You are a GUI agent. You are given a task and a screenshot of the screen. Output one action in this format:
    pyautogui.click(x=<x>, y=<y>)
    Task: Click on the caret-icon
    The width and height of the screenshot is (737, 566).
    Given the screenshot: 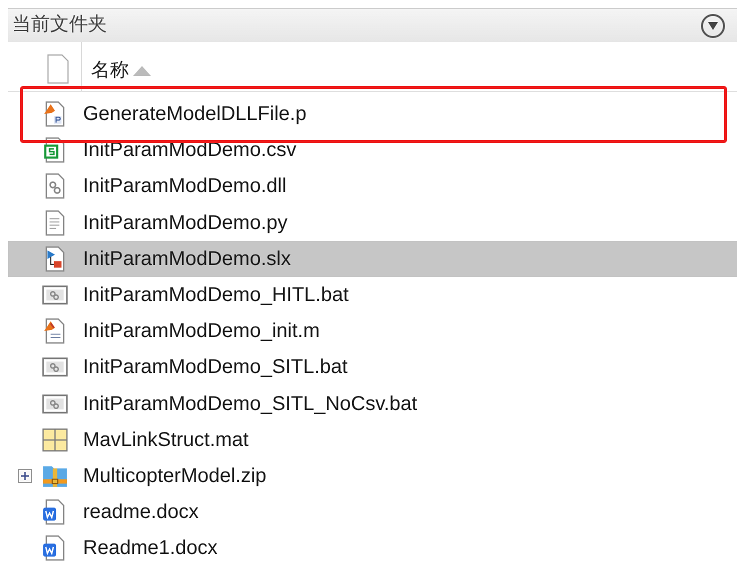 What is the action you would take?
    pyautogui.click(x=713, y=26)
    